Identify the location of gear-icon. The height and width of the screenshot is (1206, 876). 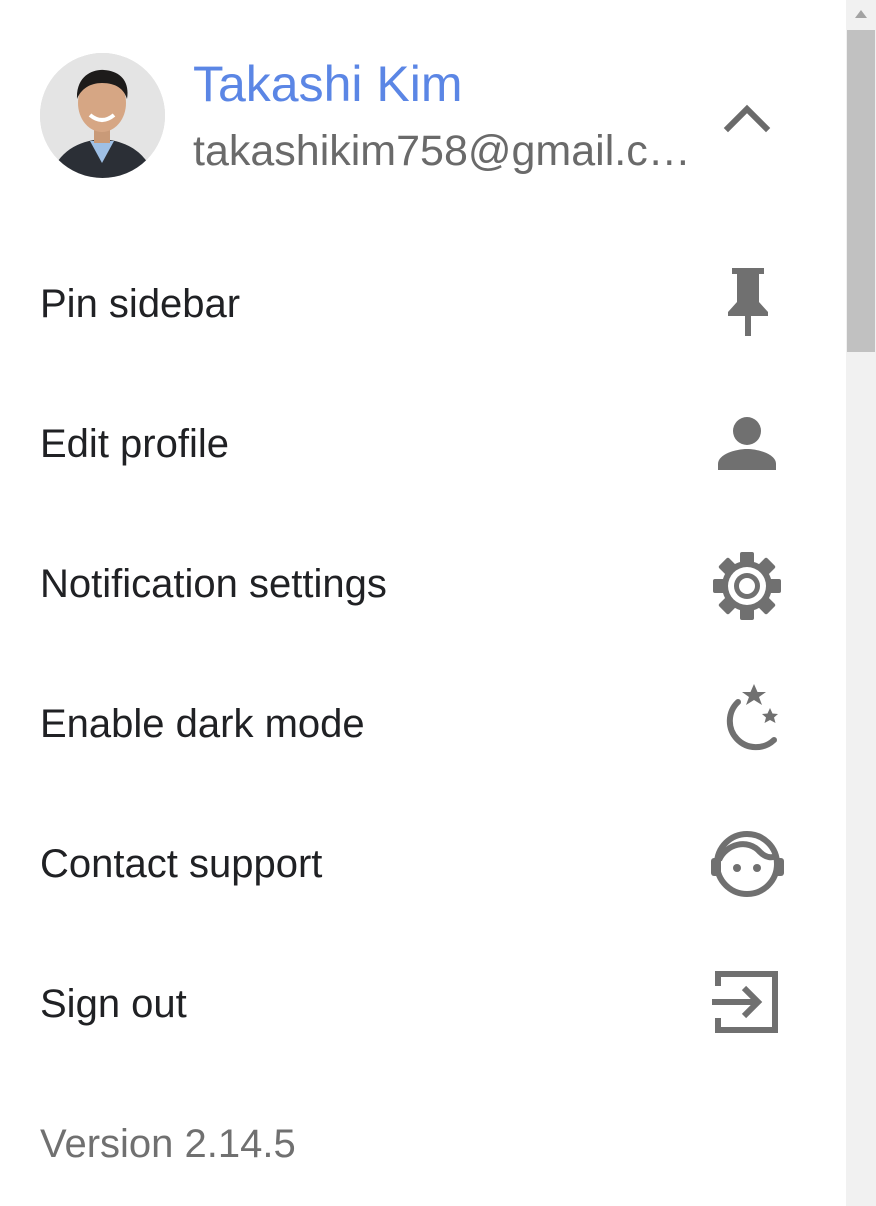
(748, 584).